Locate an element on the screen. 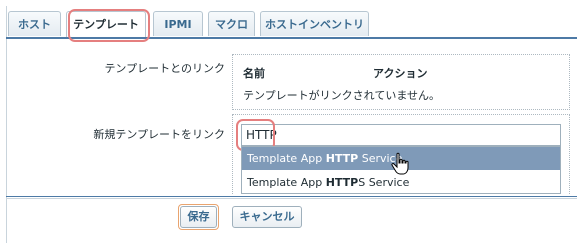 This screenshot has height=243, width=577. tab-host-inventory: ホストインベントリ is located at coordinates (314, 23).